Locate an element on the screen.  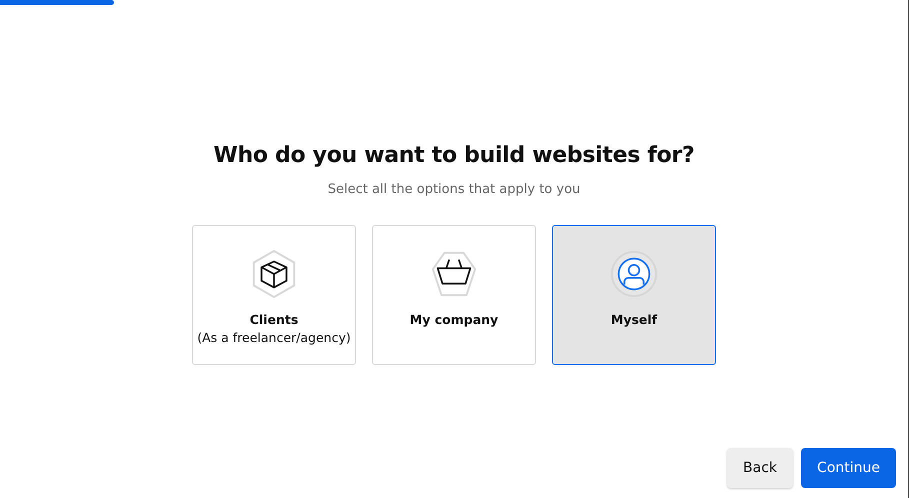
option-card: Clients (As a freelancer/agency) is located at coordinates (274, 295).